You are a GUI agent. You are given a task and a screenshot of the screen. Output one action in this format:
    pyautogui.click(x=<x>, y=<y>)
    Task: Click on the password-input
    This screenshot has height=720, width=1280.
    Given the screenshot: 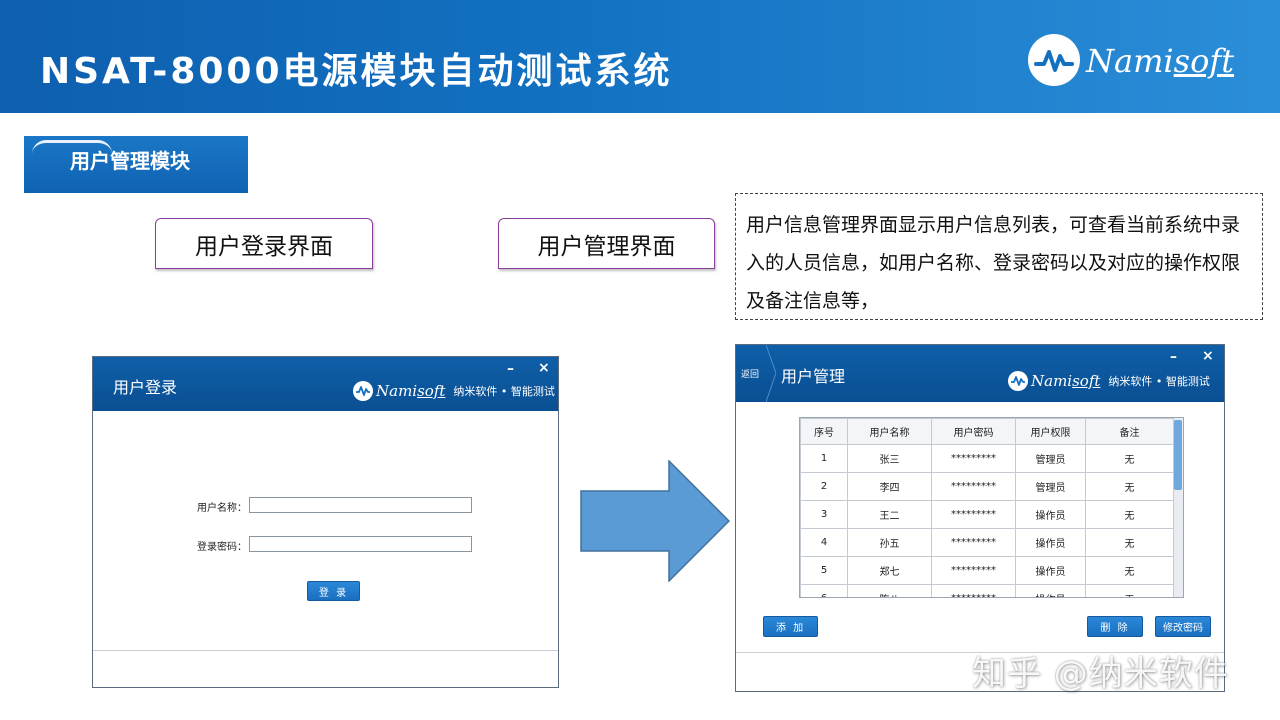 What is the action you would take?
    pyautogui.click(x=360, y=544)
    